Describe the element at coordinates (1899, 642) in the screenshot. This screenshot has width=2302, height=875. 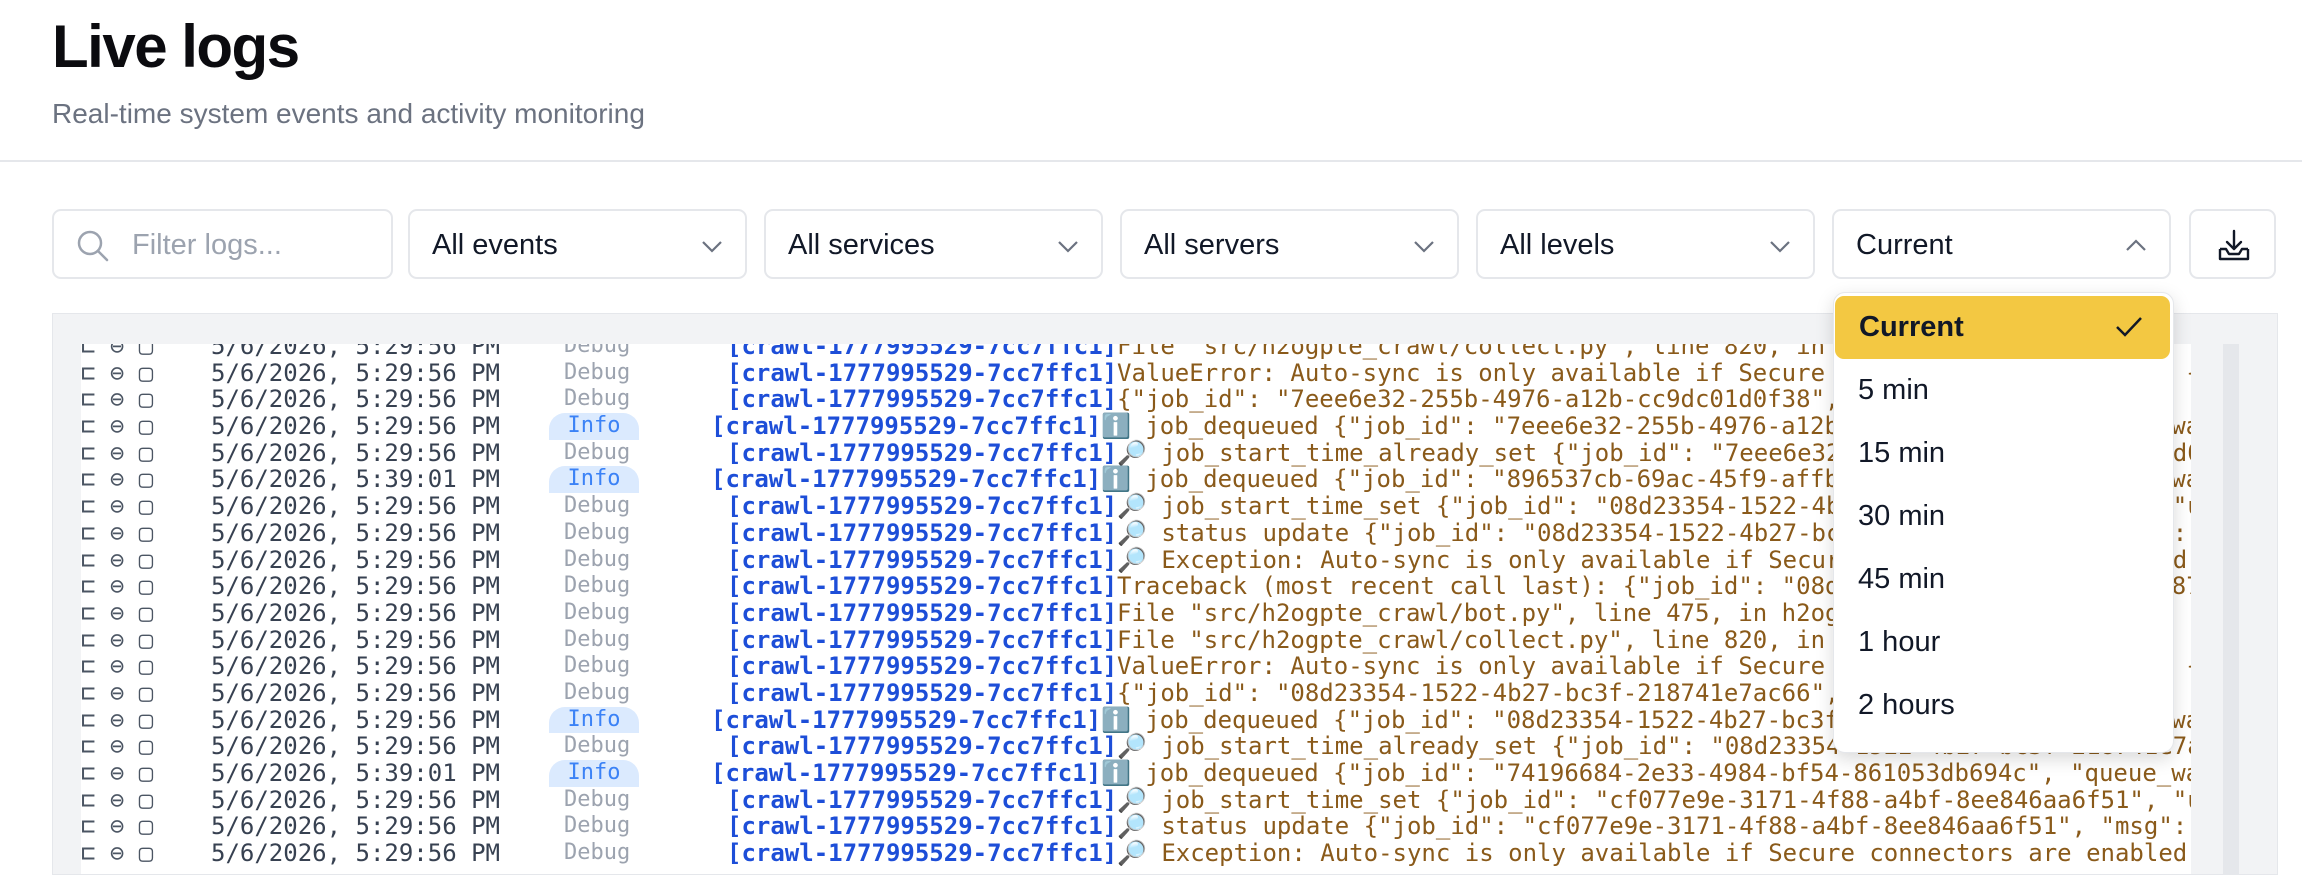
I see `time-option-label: 1 hour` at that location.